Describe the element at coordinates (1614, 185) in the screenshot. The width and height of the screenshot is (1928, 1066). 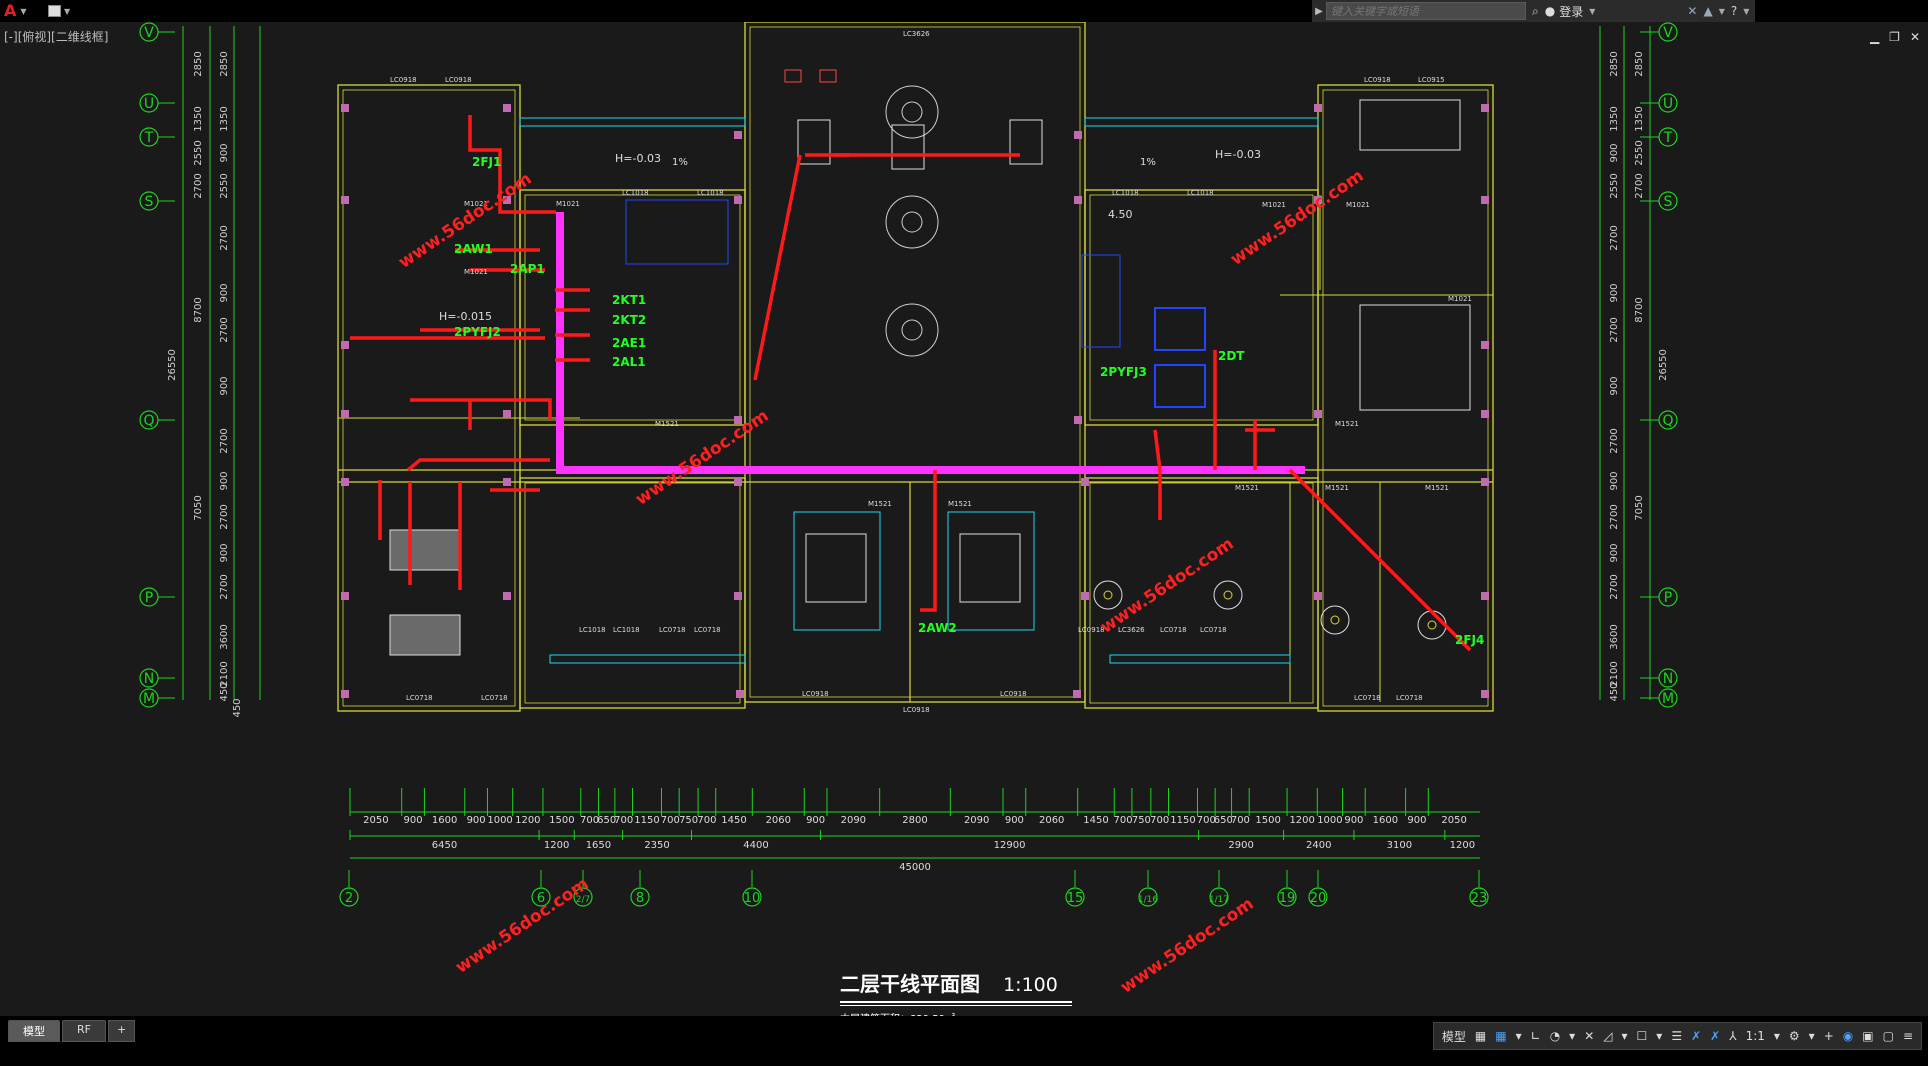
I see `dimension-text: 2550` at that location.